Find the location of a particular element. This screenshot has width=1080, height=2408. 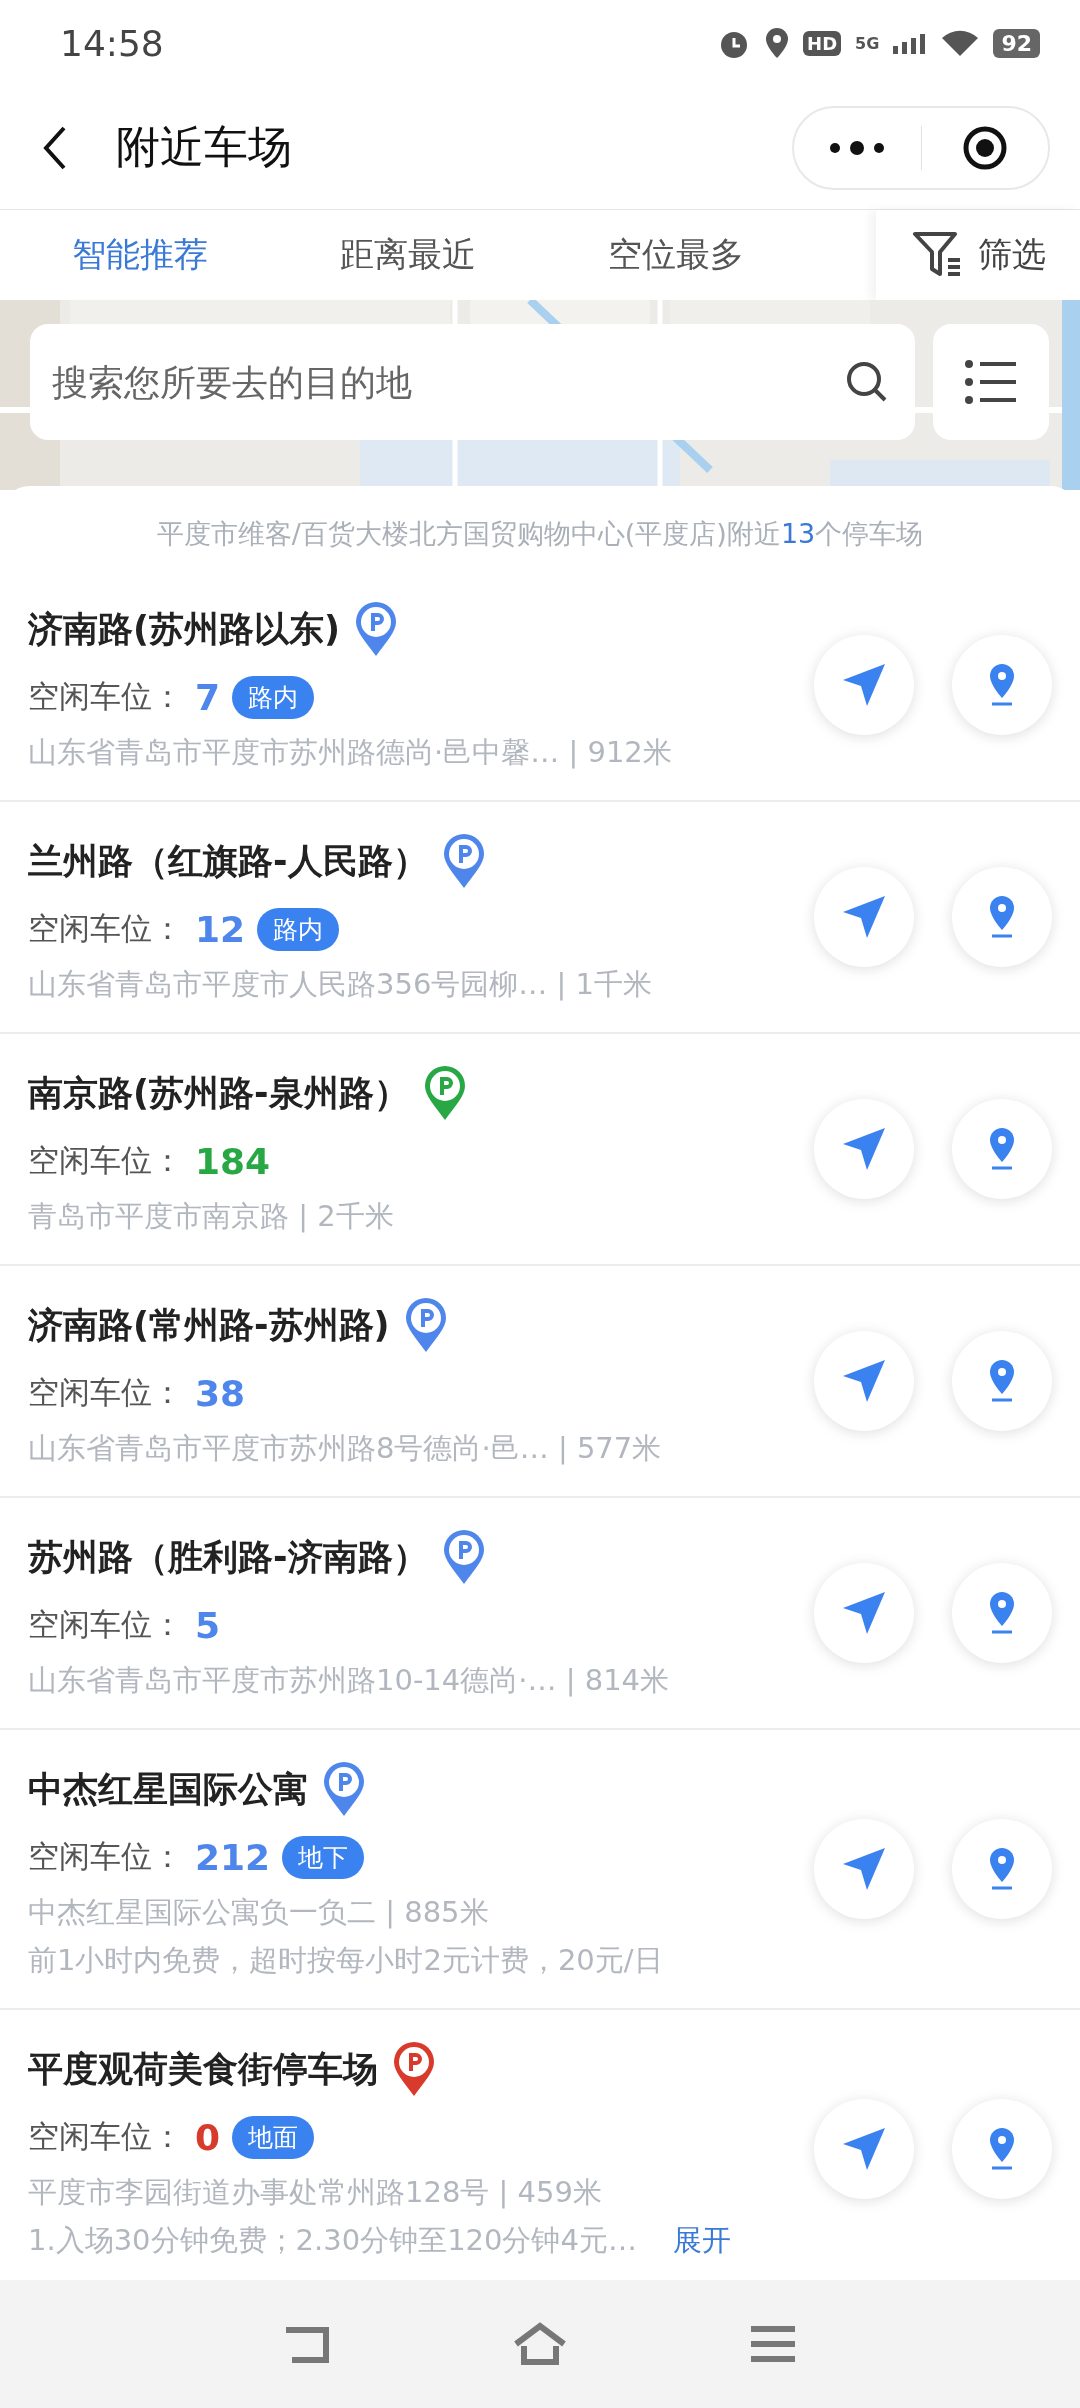

lot-address: 山东省青岛市平度市苏州路德尚·邑中馨… | 912米 is located at coordinates (350, 752).